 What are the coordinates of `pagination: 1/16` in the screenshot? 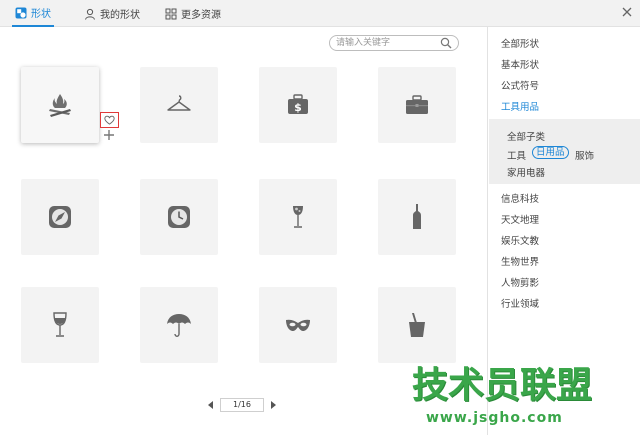 It's located at (242, 405).